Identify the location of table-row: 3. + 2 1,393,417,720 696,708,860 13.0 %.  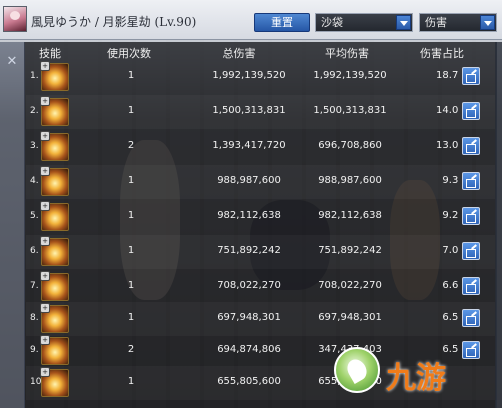
(260, 147).